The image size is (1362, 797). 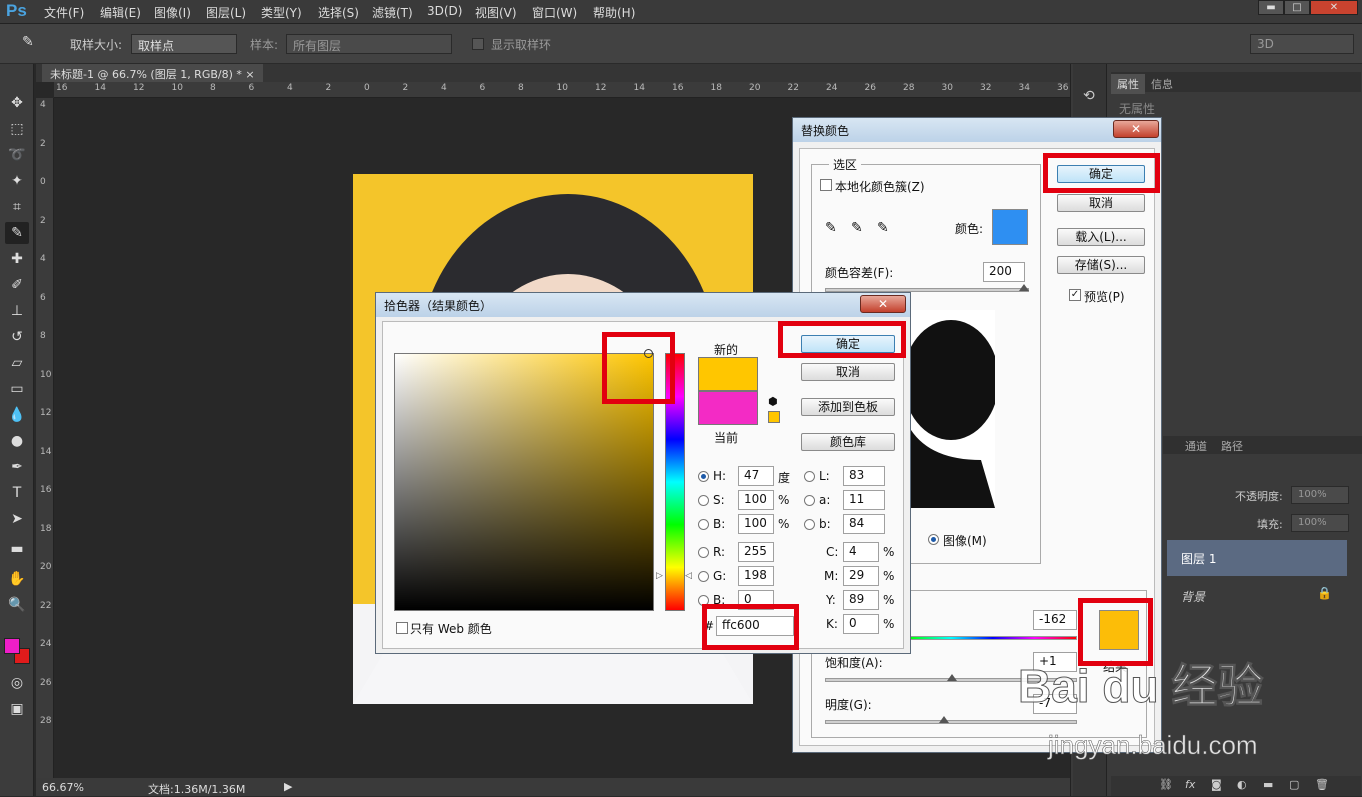 What do you see at coordinates (809, 500) in the screenshot?
I see `a-radio` at bounding box center [809, 500].